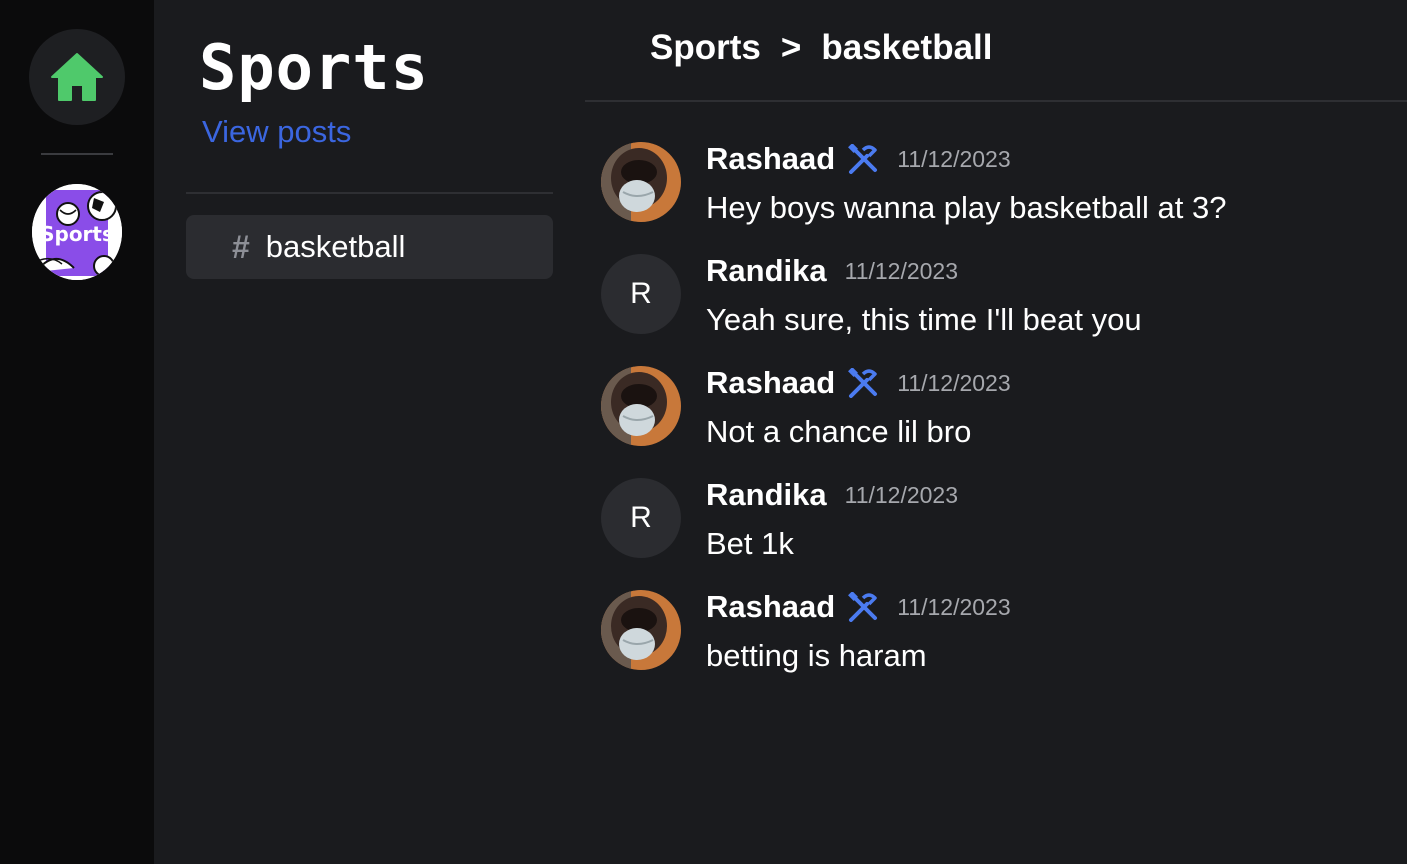 The height and width of the screenshot is (864, 1407). I want to click on sidebar-divider, so click(369, 193).